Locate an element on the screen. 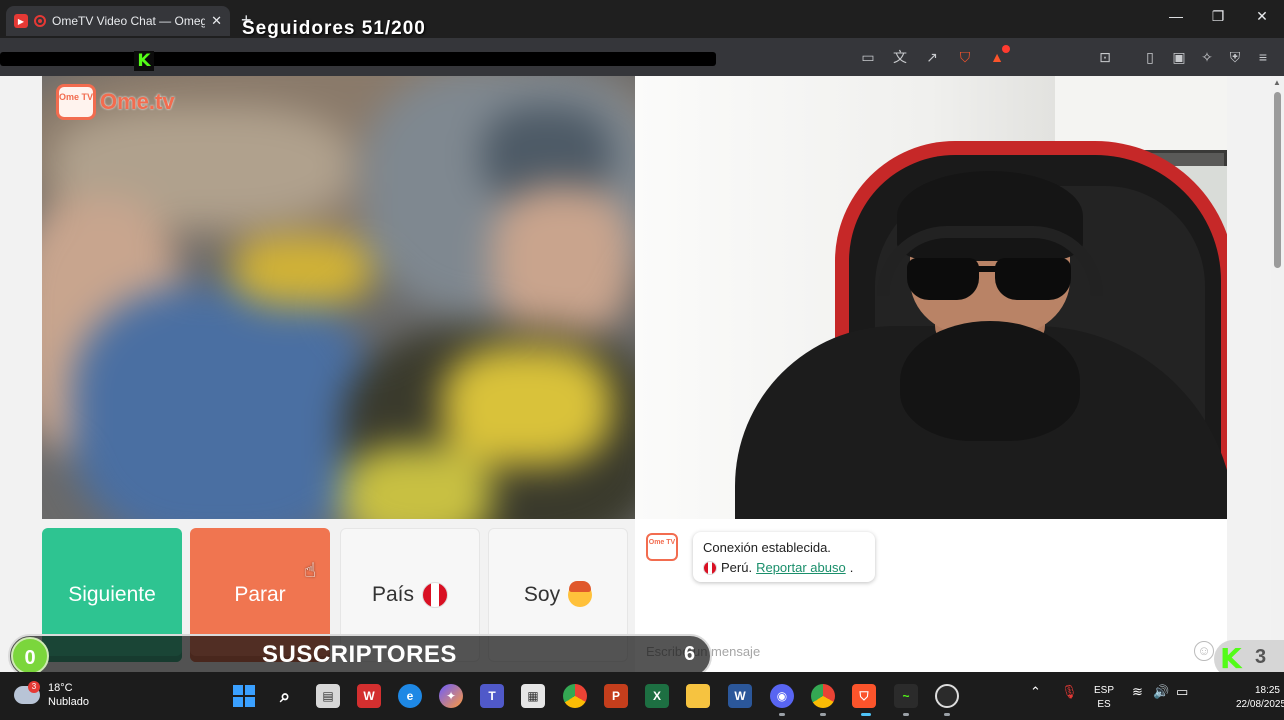 The image size is (1284, 720). subscribers-goal: 6 is located at coordinates (690, 654).